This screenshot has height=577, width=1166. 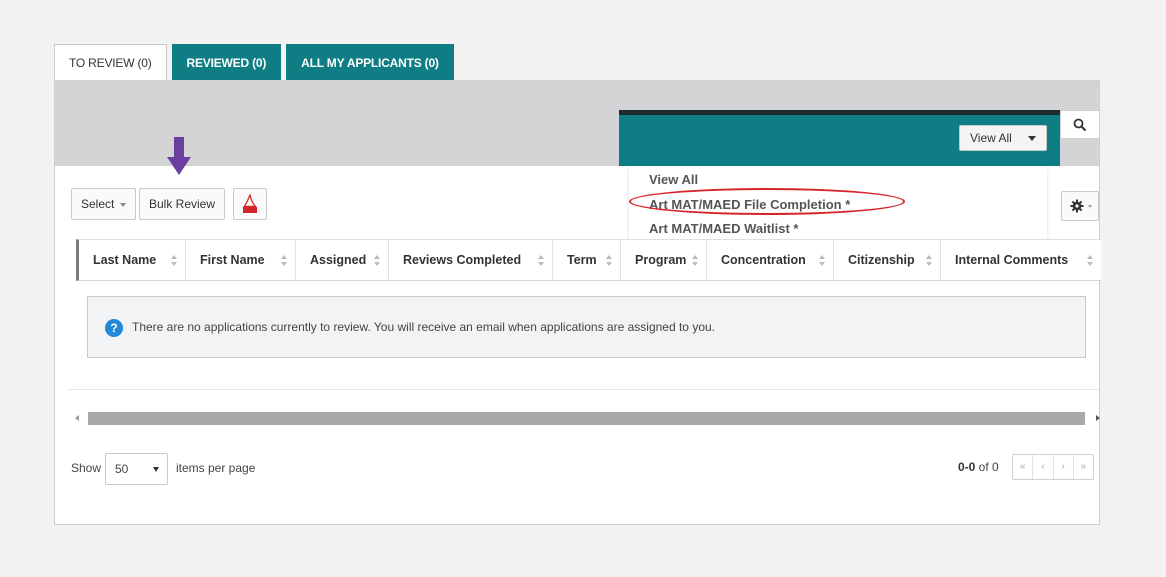 What do you see at coordinates (77, 418) in the screenshot?
I see `scroll-left-icon` at bounding box center [77, 418].